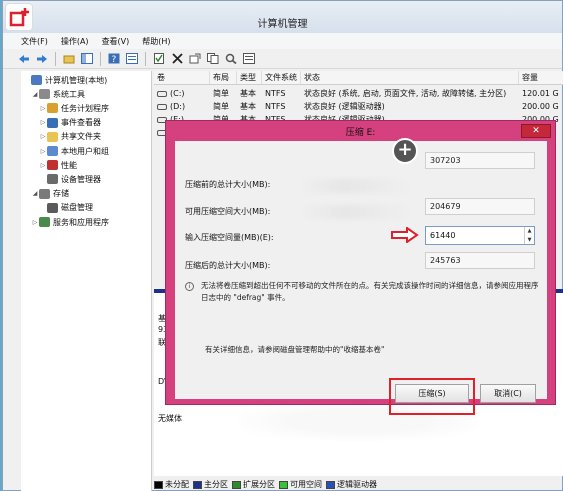  I want to click on tree-node: ▷ 服务和应用程序, so click(70, 222).